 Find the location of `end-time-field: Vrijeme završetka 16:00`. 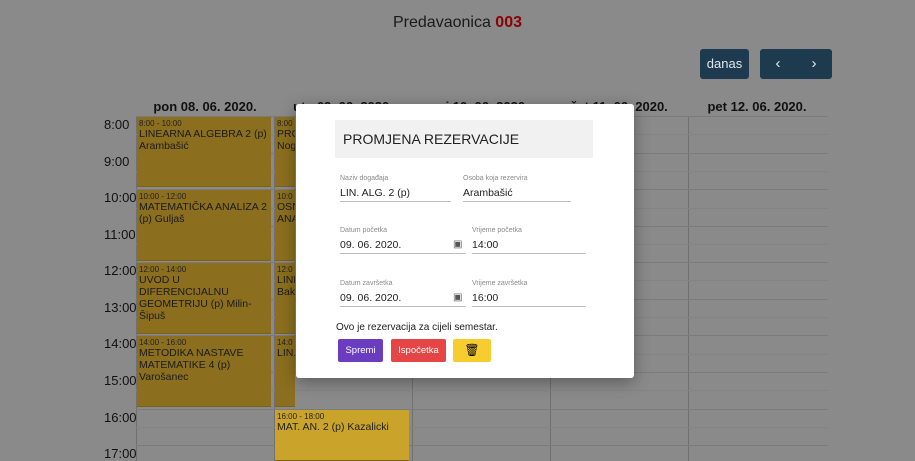

end-time-field: Vrijeme završetka 16:00 is located at coordinates (529, 293).